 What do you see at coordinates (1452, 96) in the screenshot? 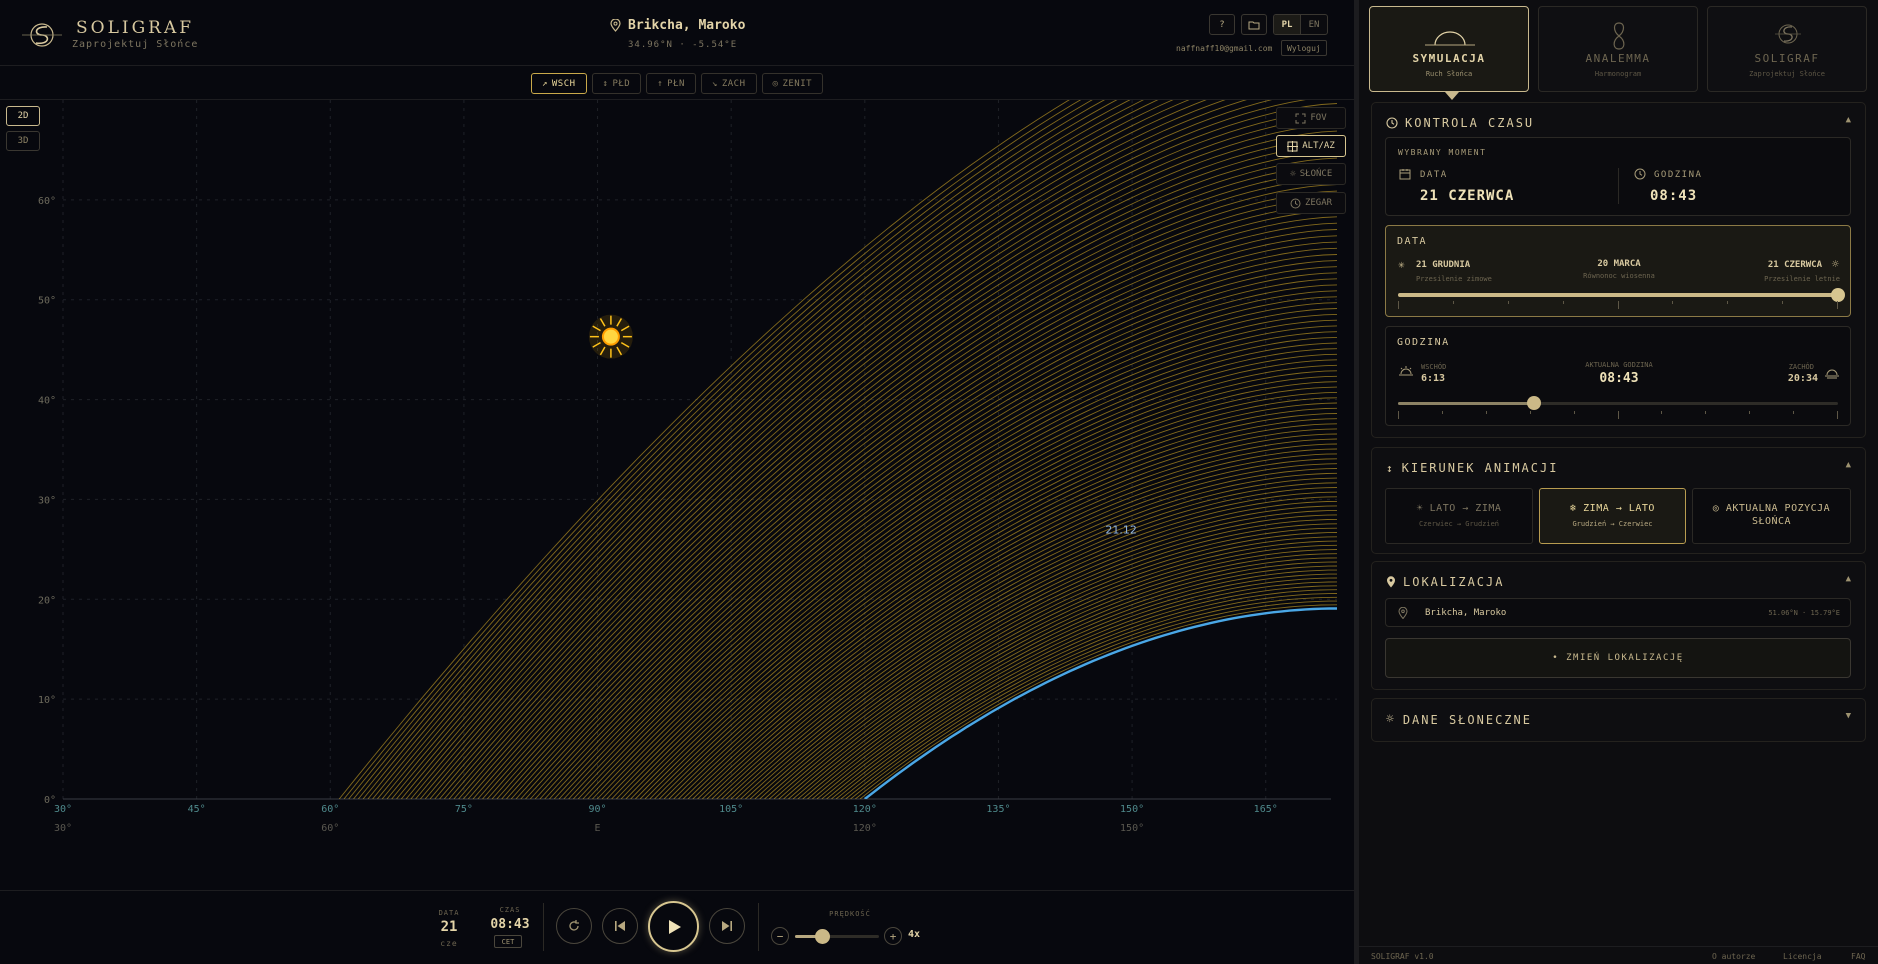
I see `active-tab-pointer` at bounding box center [1452, 96].